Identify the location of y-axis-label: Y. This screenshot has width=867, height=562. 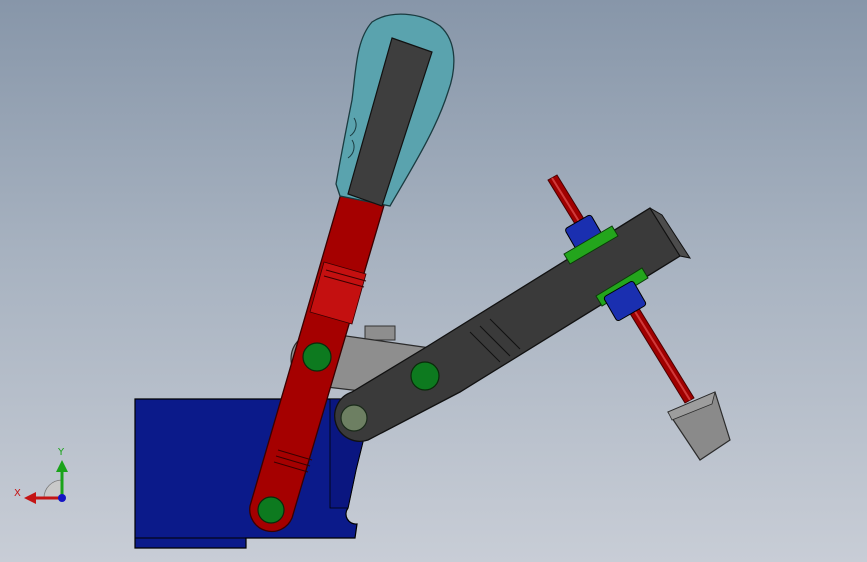
(61, 452).